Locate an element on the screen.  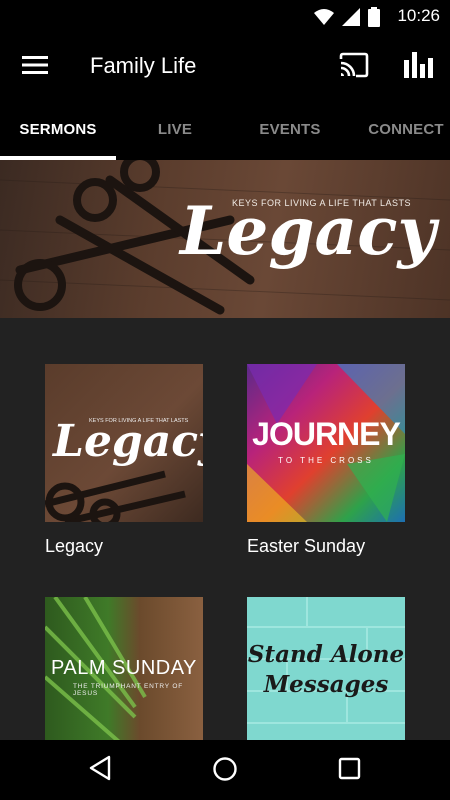
series-artwork: Stand Alone Messages is located at coordinates (326, 668).